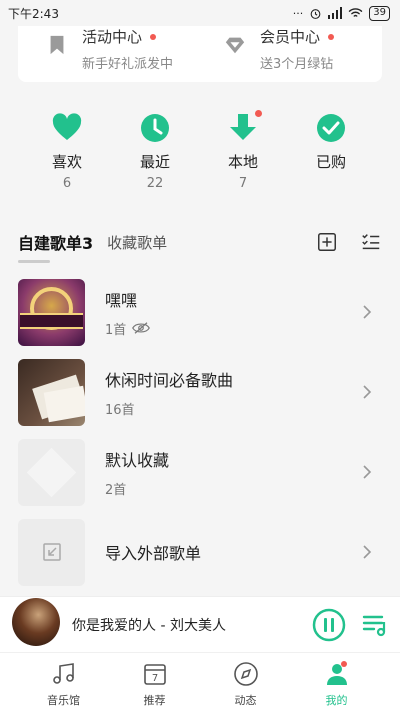  Describe the element at coordinates (67, 126) in the screenshot. I see `heart-icon` at that location.